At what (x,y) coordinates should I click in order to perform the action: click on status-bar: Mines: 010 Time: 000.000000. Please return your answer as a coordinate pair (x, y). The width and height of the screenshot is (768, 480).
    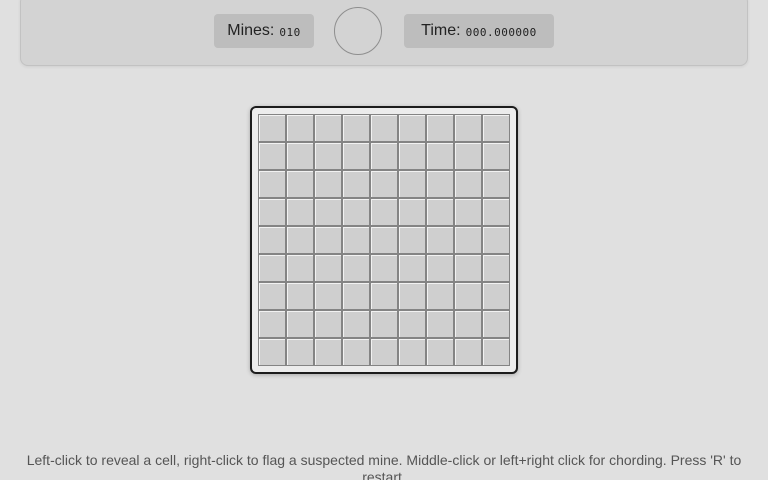
    Looking at the image, I should click on (384, 33).